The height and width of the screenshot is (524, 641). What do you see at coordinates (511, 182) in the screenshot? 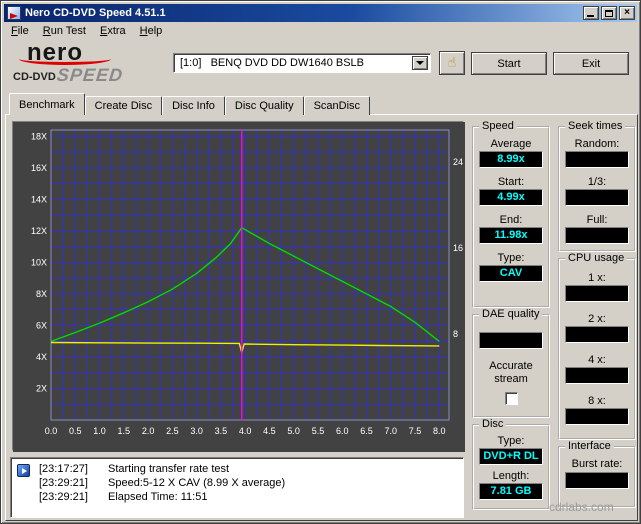
I see `speed-start-label: Start:` at bounding box center [511, 182].